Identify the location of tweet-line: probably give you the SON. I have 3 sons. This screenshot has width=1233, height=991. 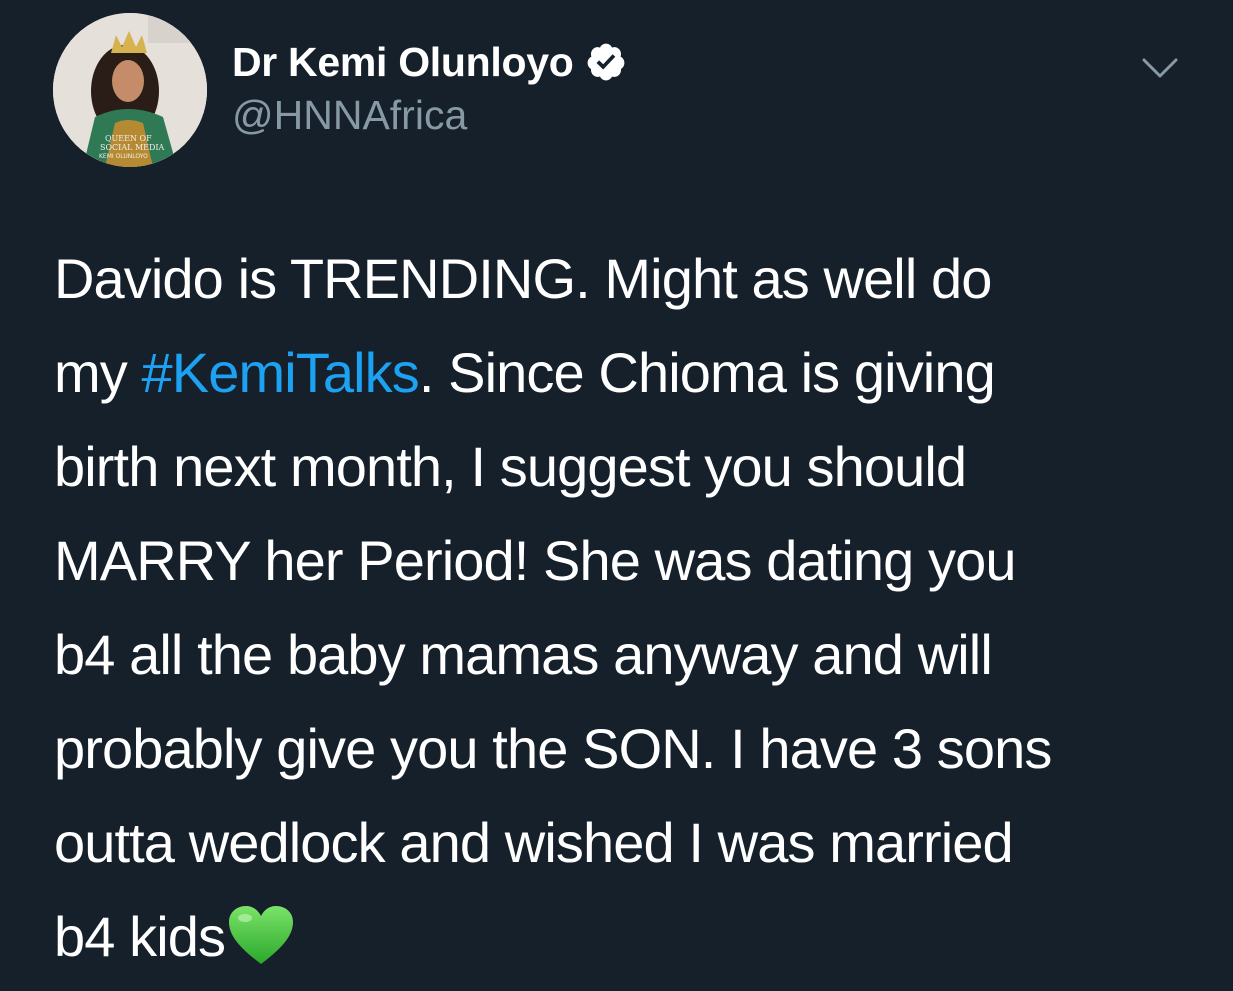
(553, 748).